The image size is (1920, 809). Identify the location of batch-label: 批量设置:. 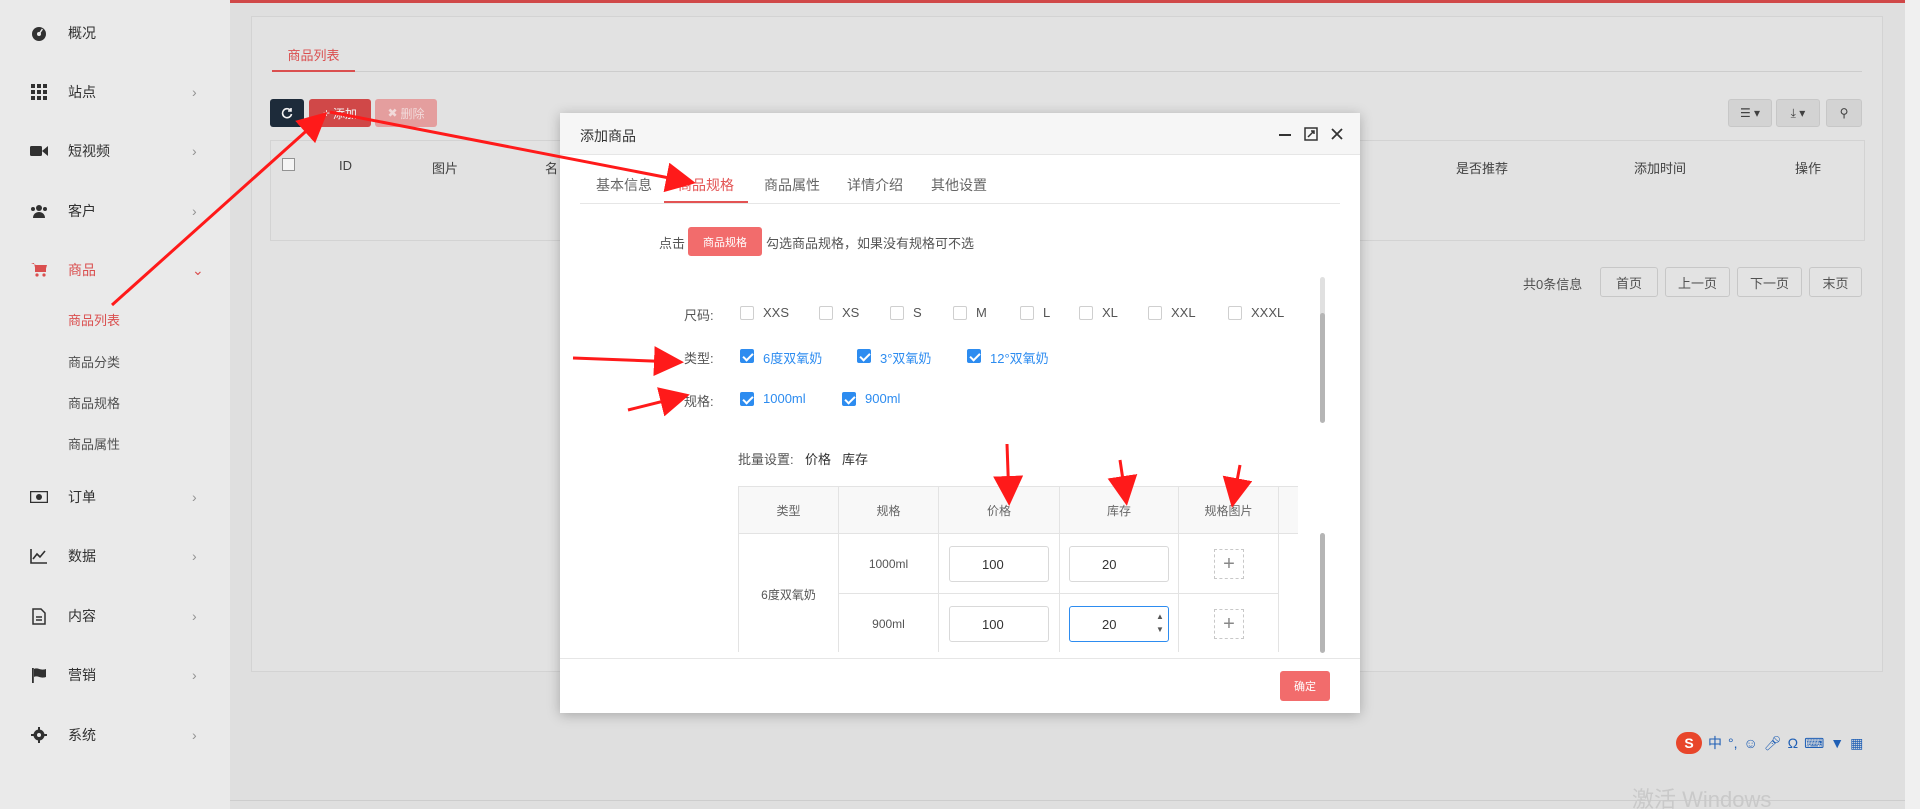
(766, 459).